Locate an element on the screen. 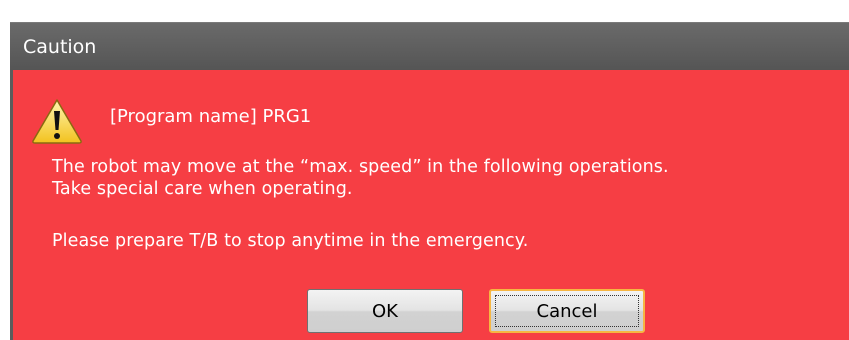 This screenshot has height=340, width=849. ok-button-label: OK is located at coordinates (385, 311).